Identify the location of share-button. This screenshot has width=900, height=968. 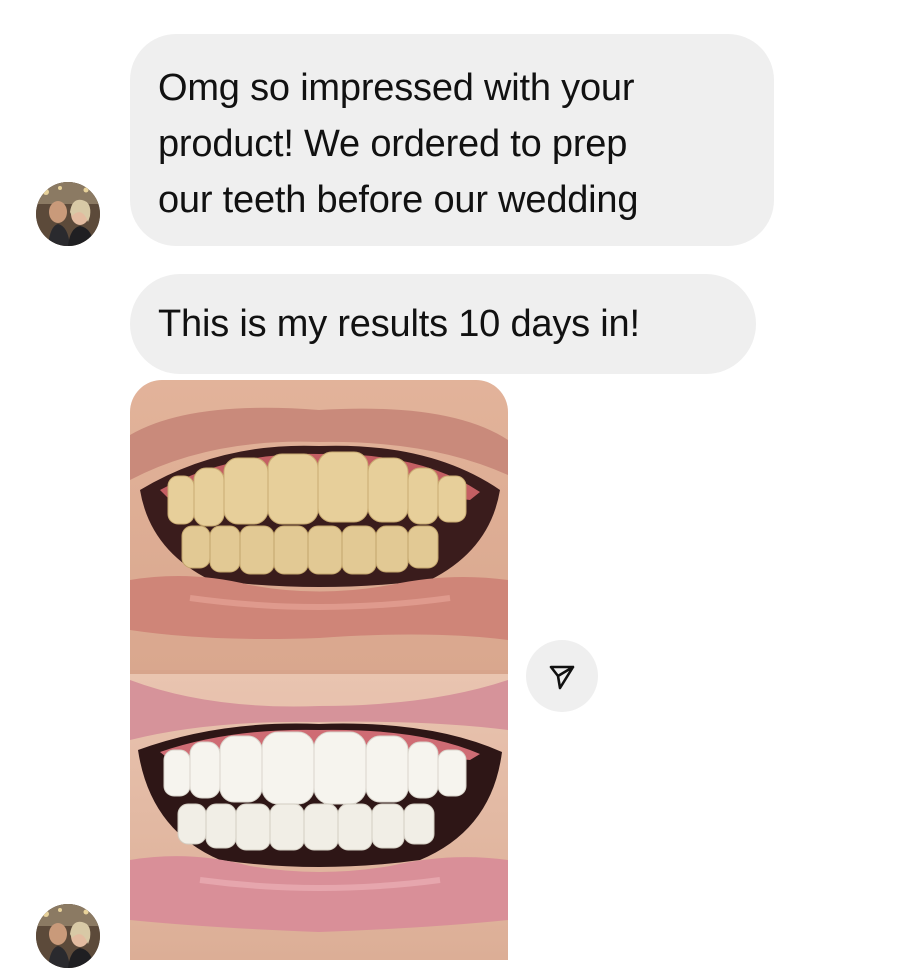
(562, 676).